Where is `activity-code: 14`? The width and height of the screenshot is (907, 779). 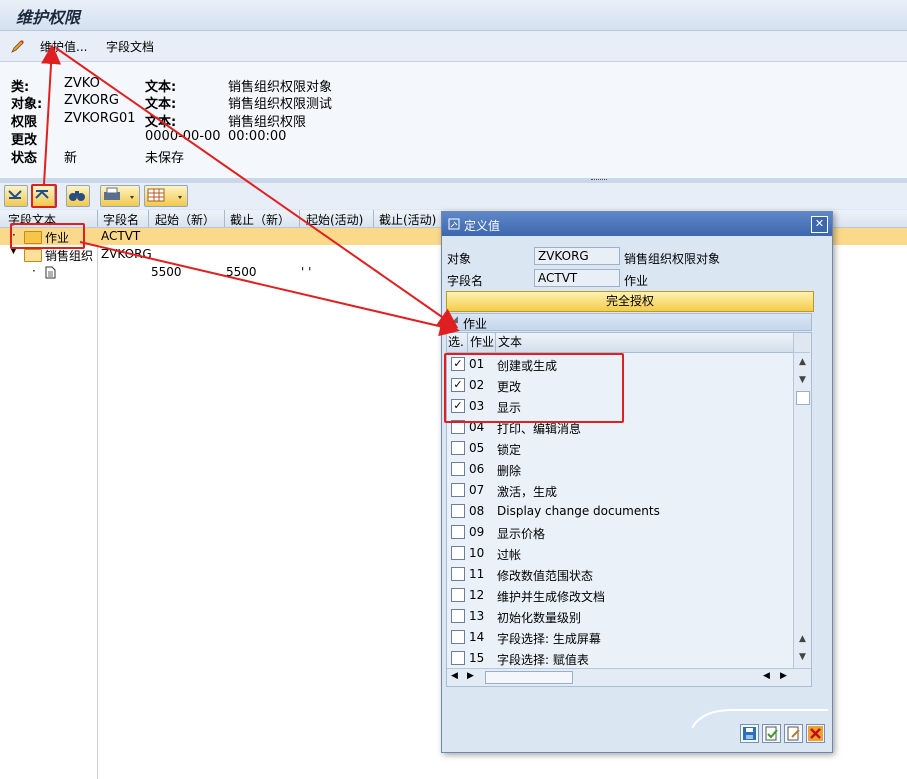
activity-code: 14 is located at coordinates (477, 637).